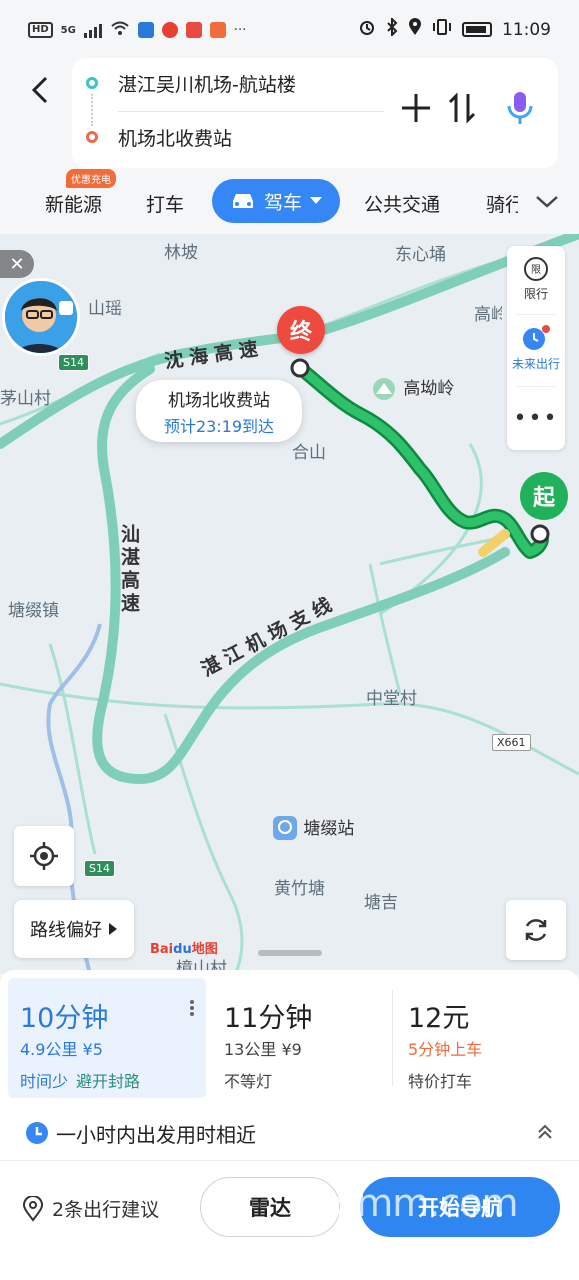  I want to click on close-avatar-button: ✕, so click(17, 264).